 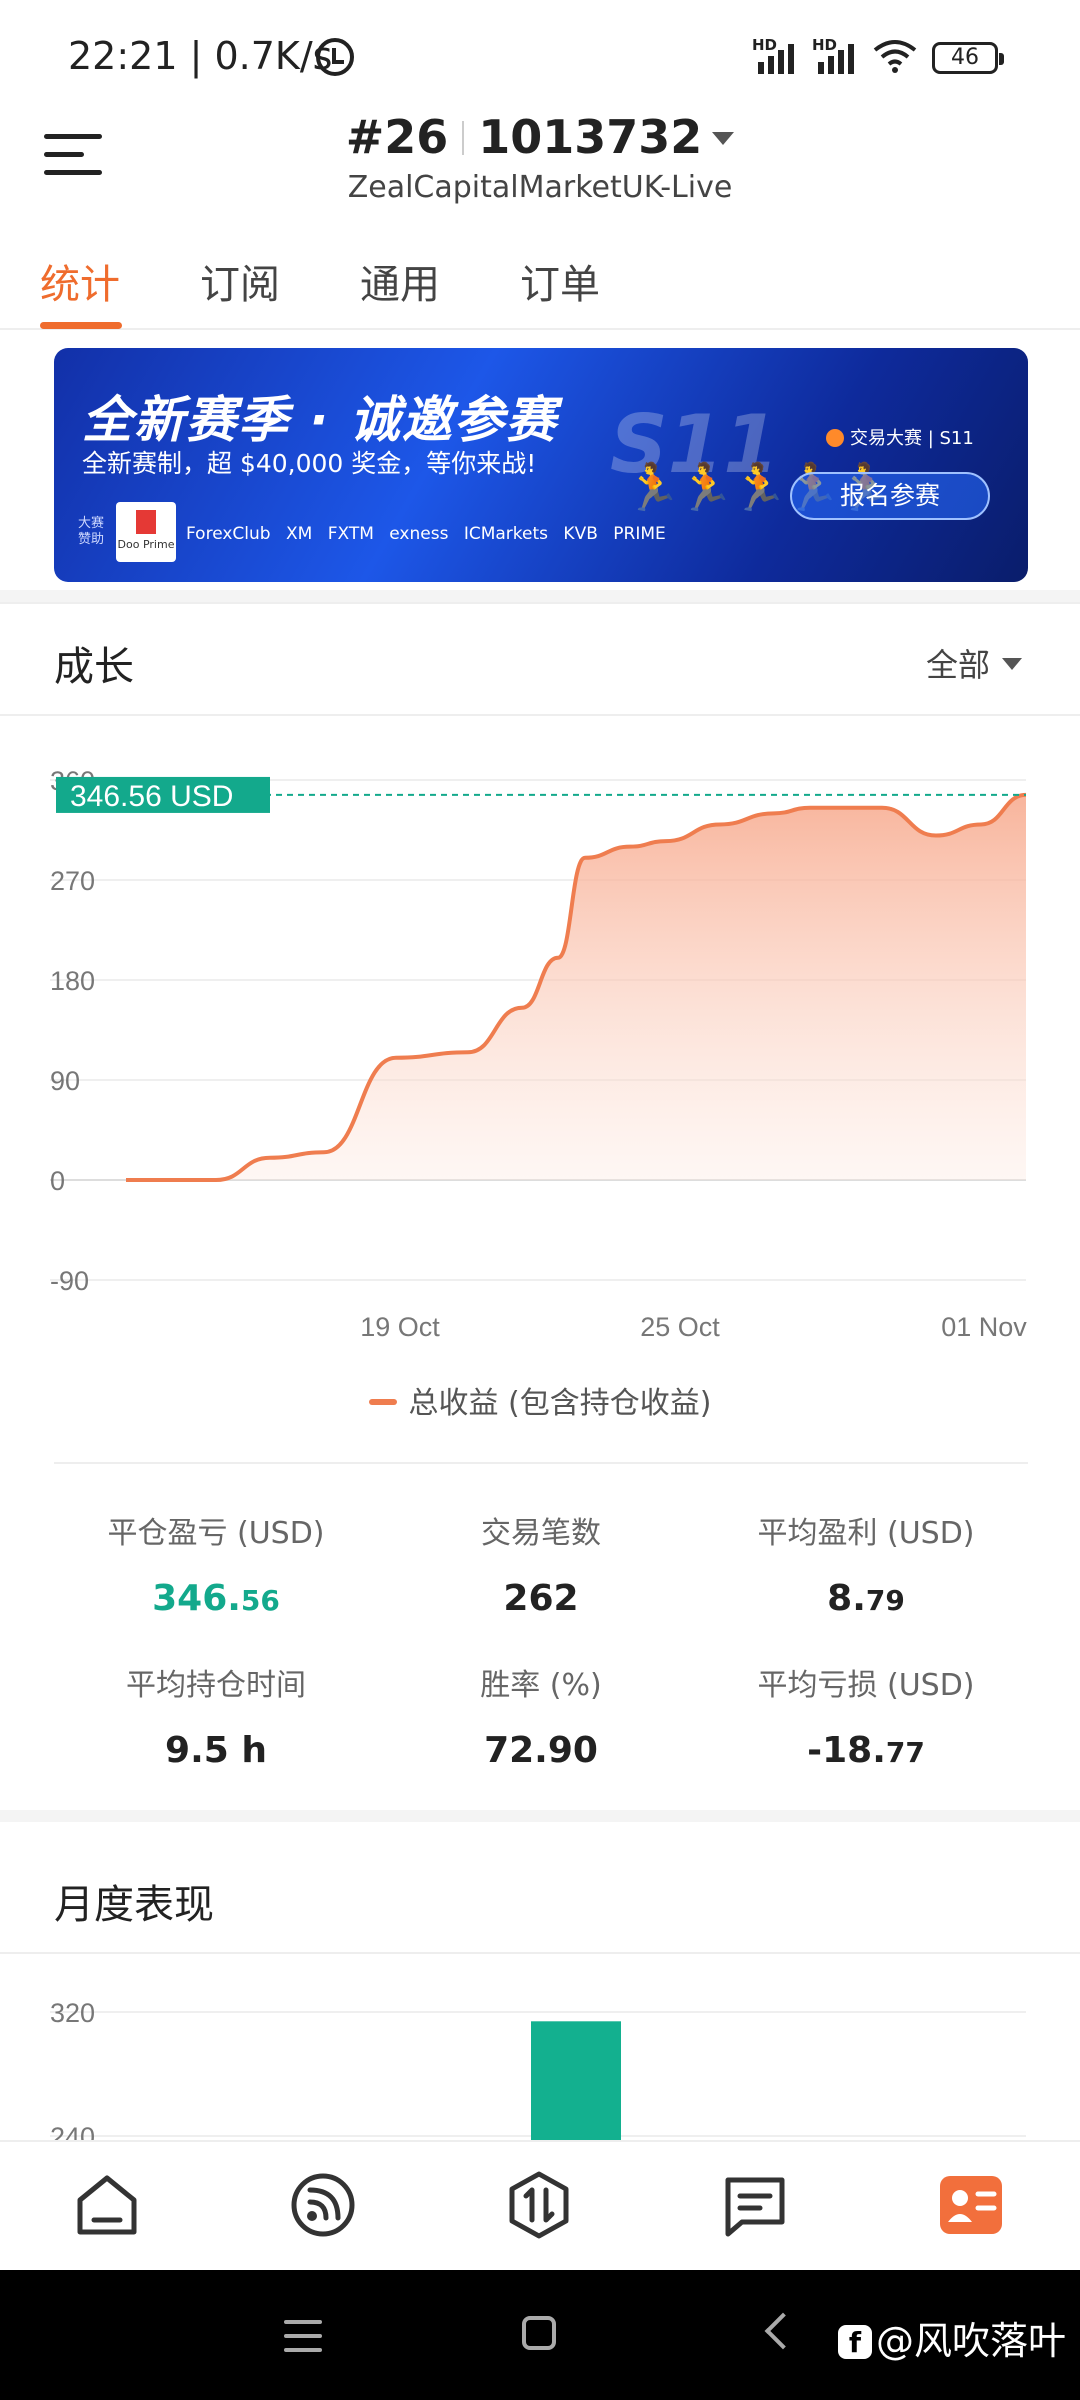 I want to click on system-nav-bar: f @风吹落叶, so click(x=540, y=2335).